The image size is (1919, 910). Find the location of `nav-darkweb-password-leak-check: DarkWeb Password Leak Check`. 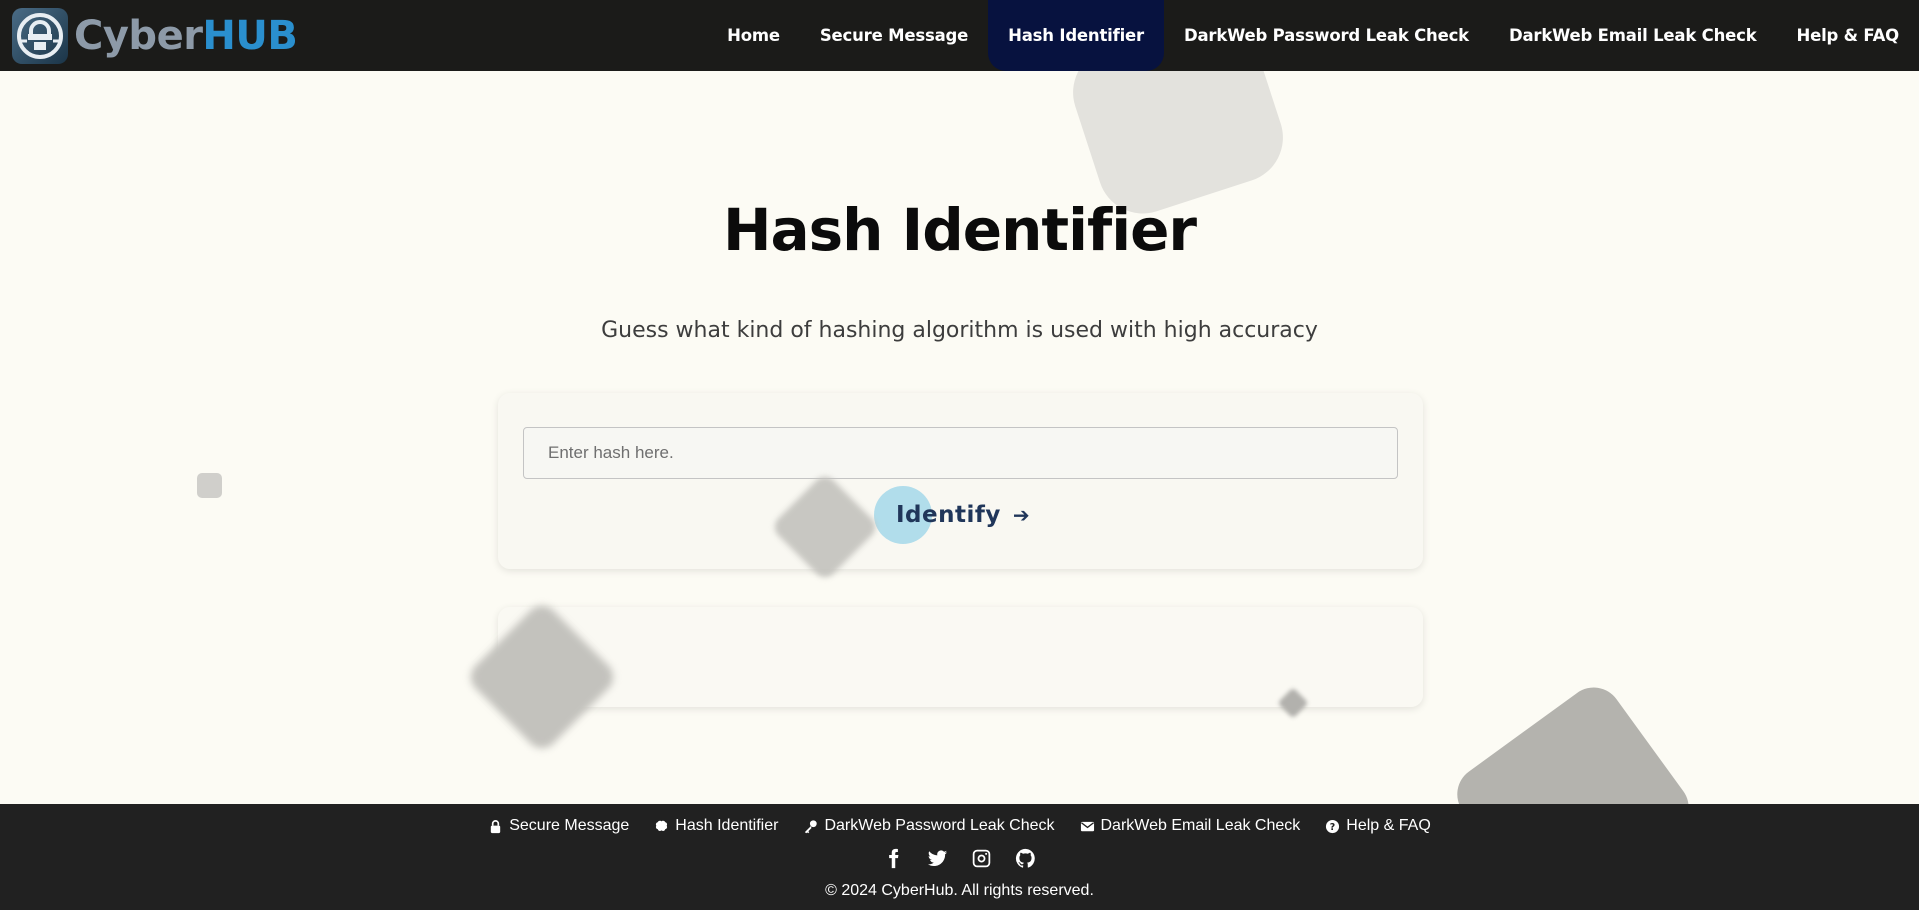

nav-darkweb-password-leak-check: DarkWeb Password Leak Check is located at coordinates (1326, 35).